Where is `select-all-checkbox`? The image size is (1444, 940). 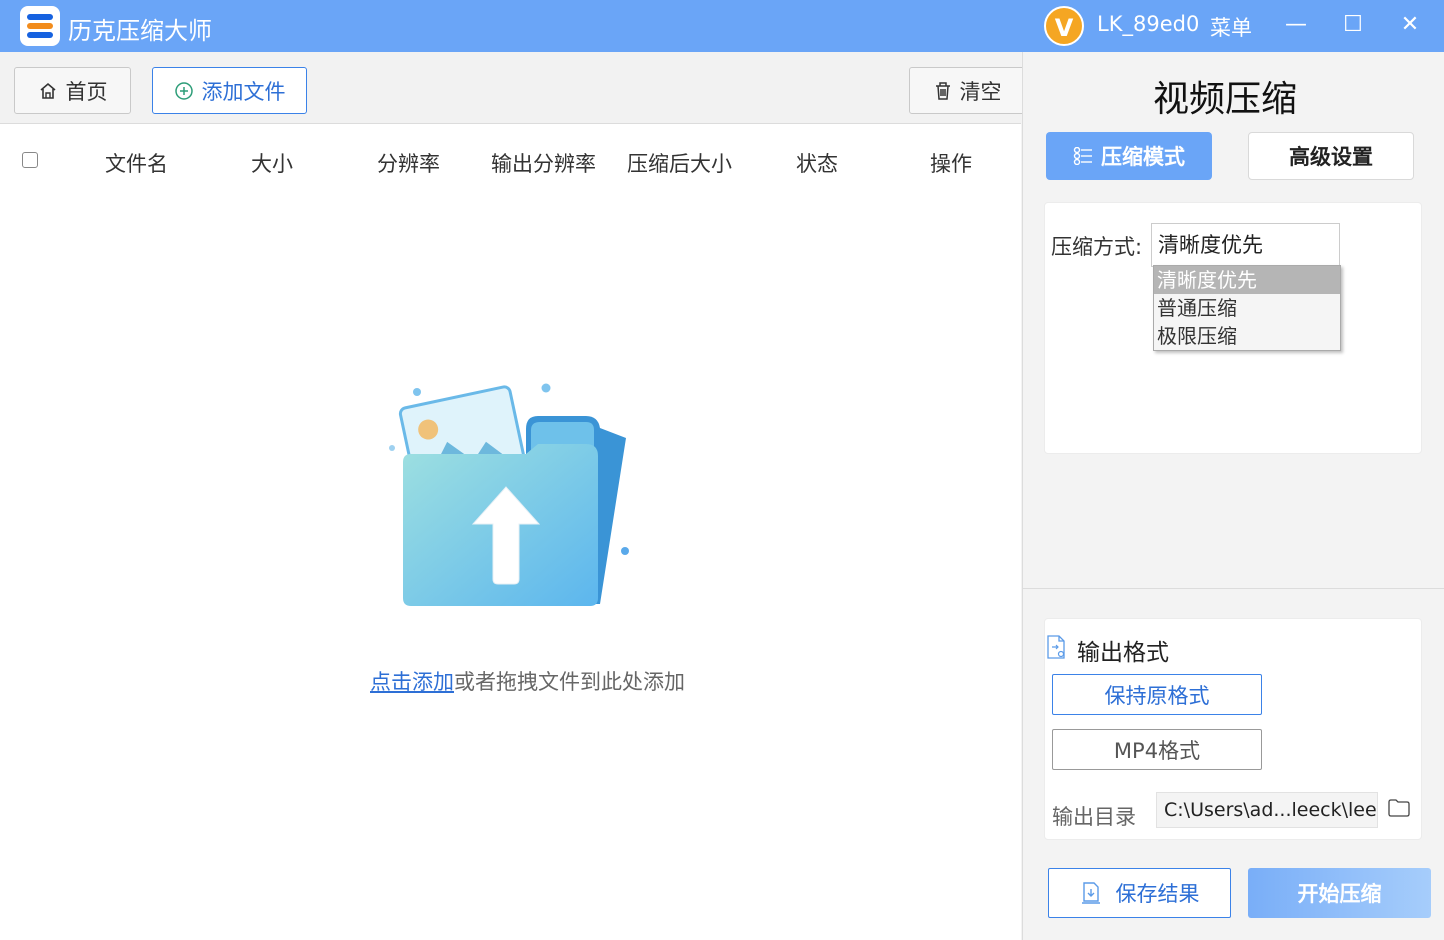
select-all-checkbox is located at coordinates (30, 160).